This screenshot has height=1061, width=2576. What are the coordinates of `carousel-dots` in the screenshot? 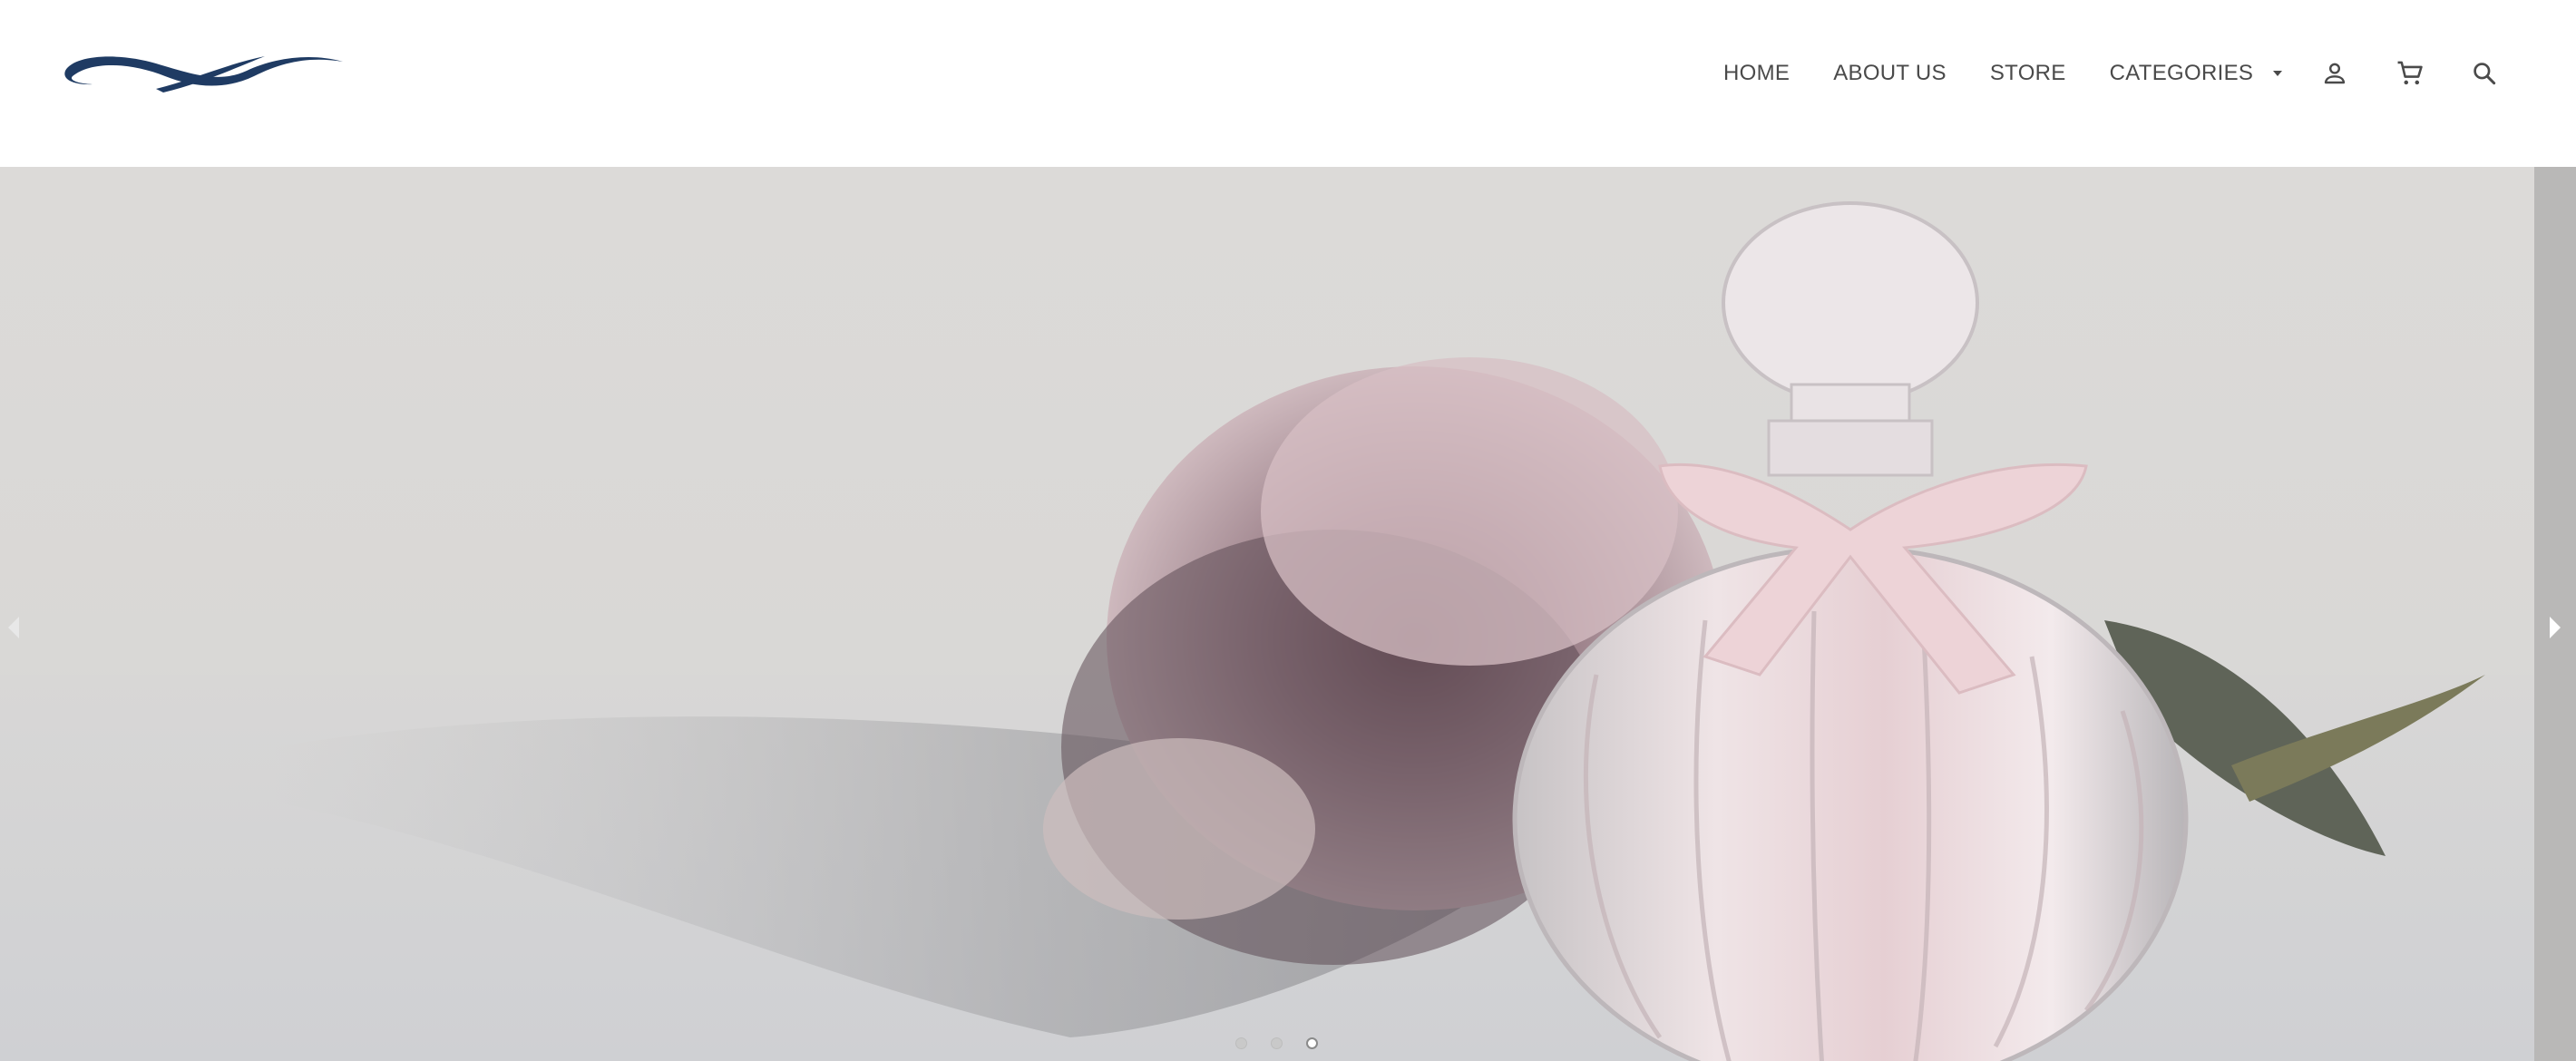 It's located at (1288, 1043).